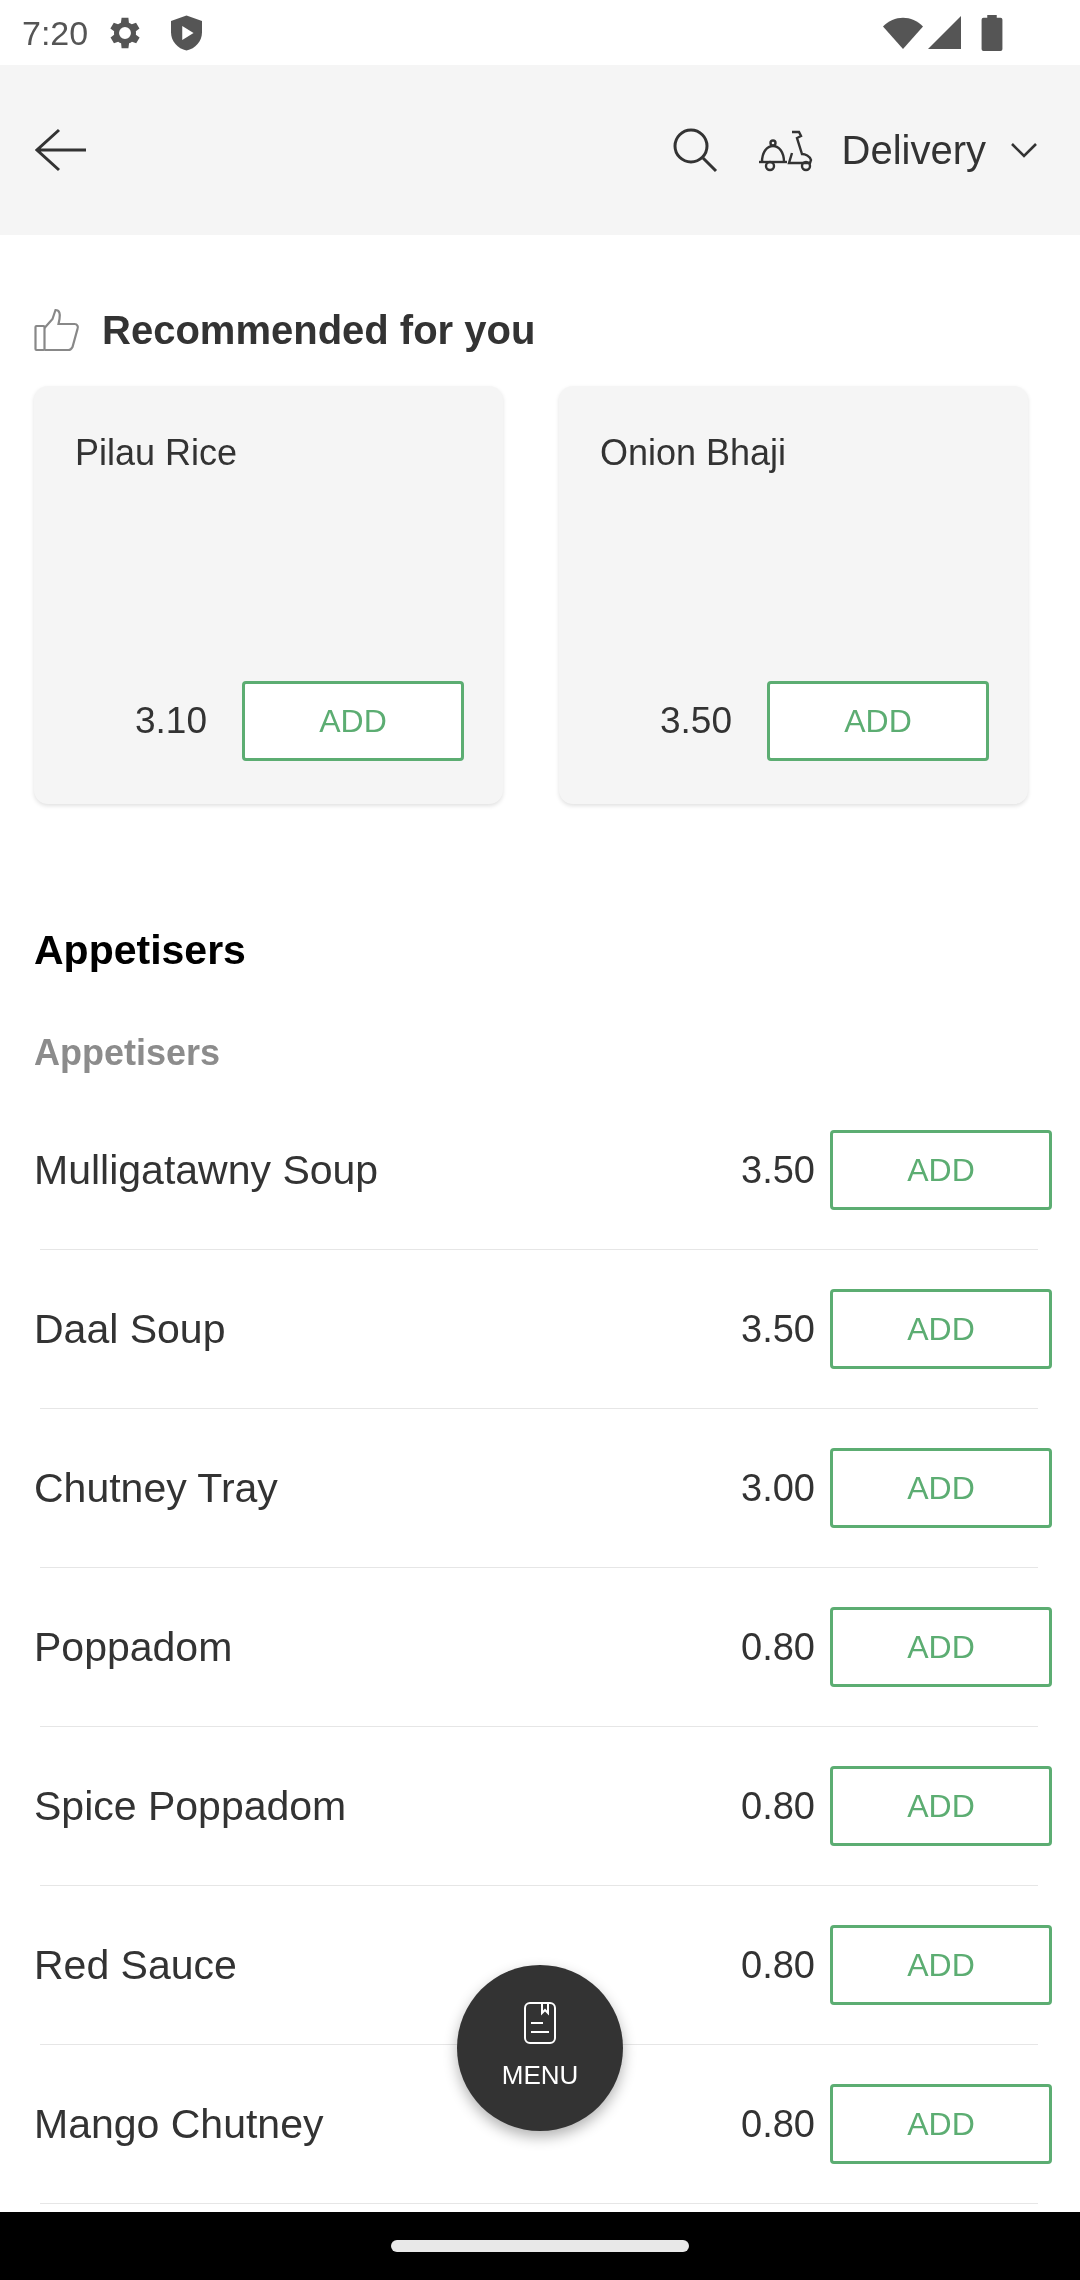 This screenshot has width=1080, height=2280. I want to click on product-name: Onion Bhaji, so click(693, 453).